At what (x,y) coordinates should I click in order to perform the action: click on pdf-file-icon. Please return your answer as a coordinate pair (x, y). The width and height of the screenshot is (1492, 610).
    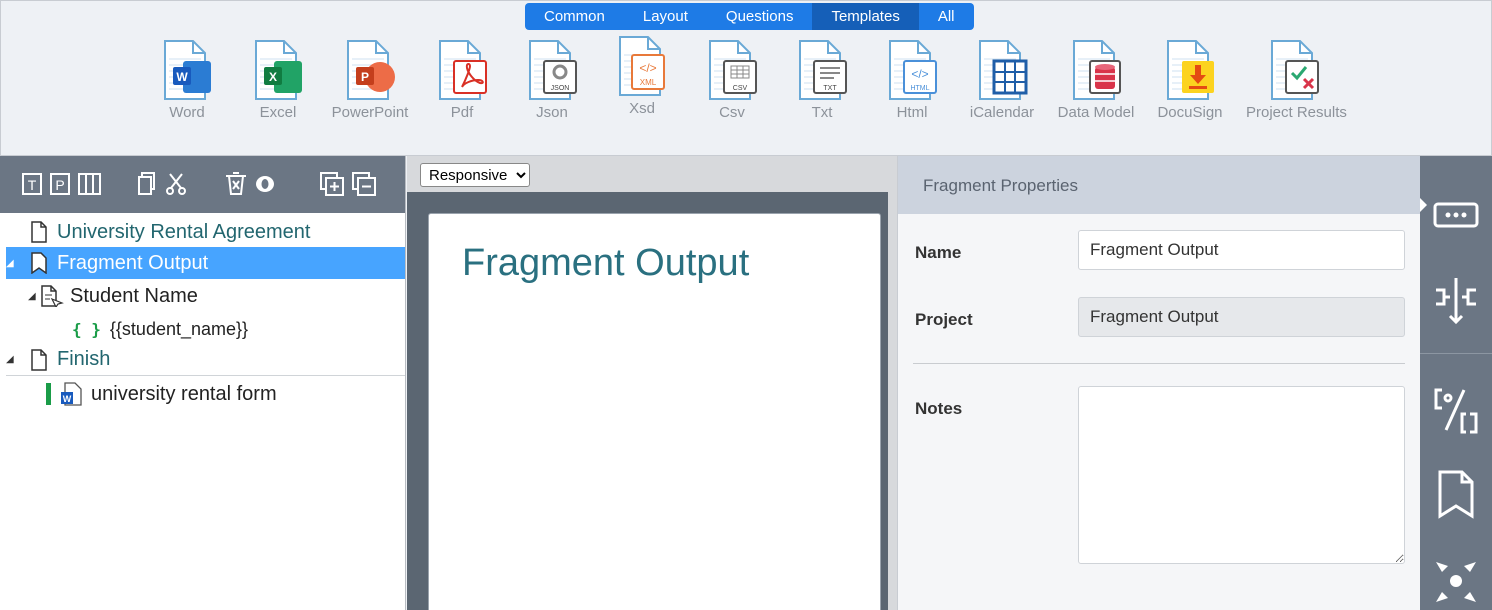
    Looking at the image, I should click on (463, 70).